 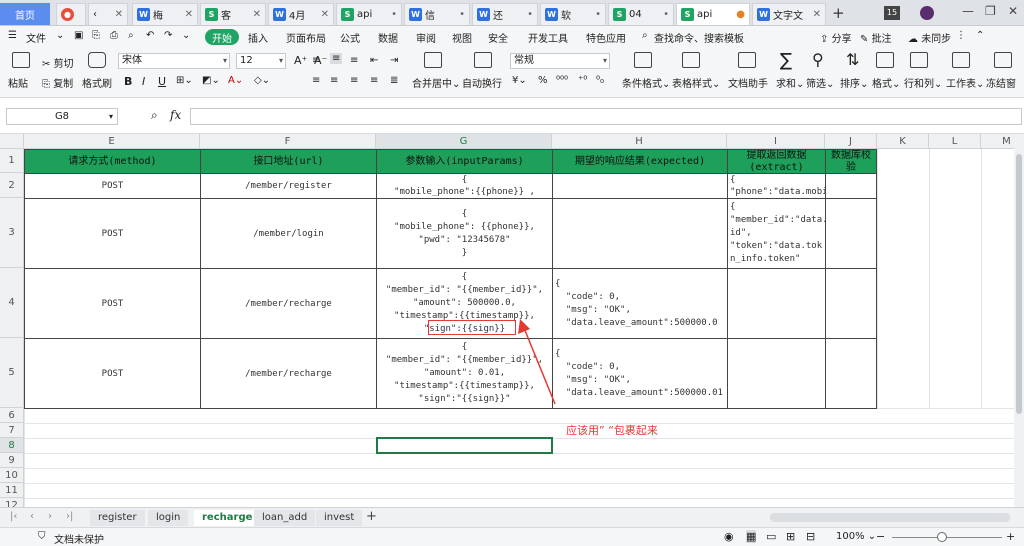 What do you see at coordinates (483, 60) in the screenshot?
I see `wrap-icon` at bounding box center [483, 60].